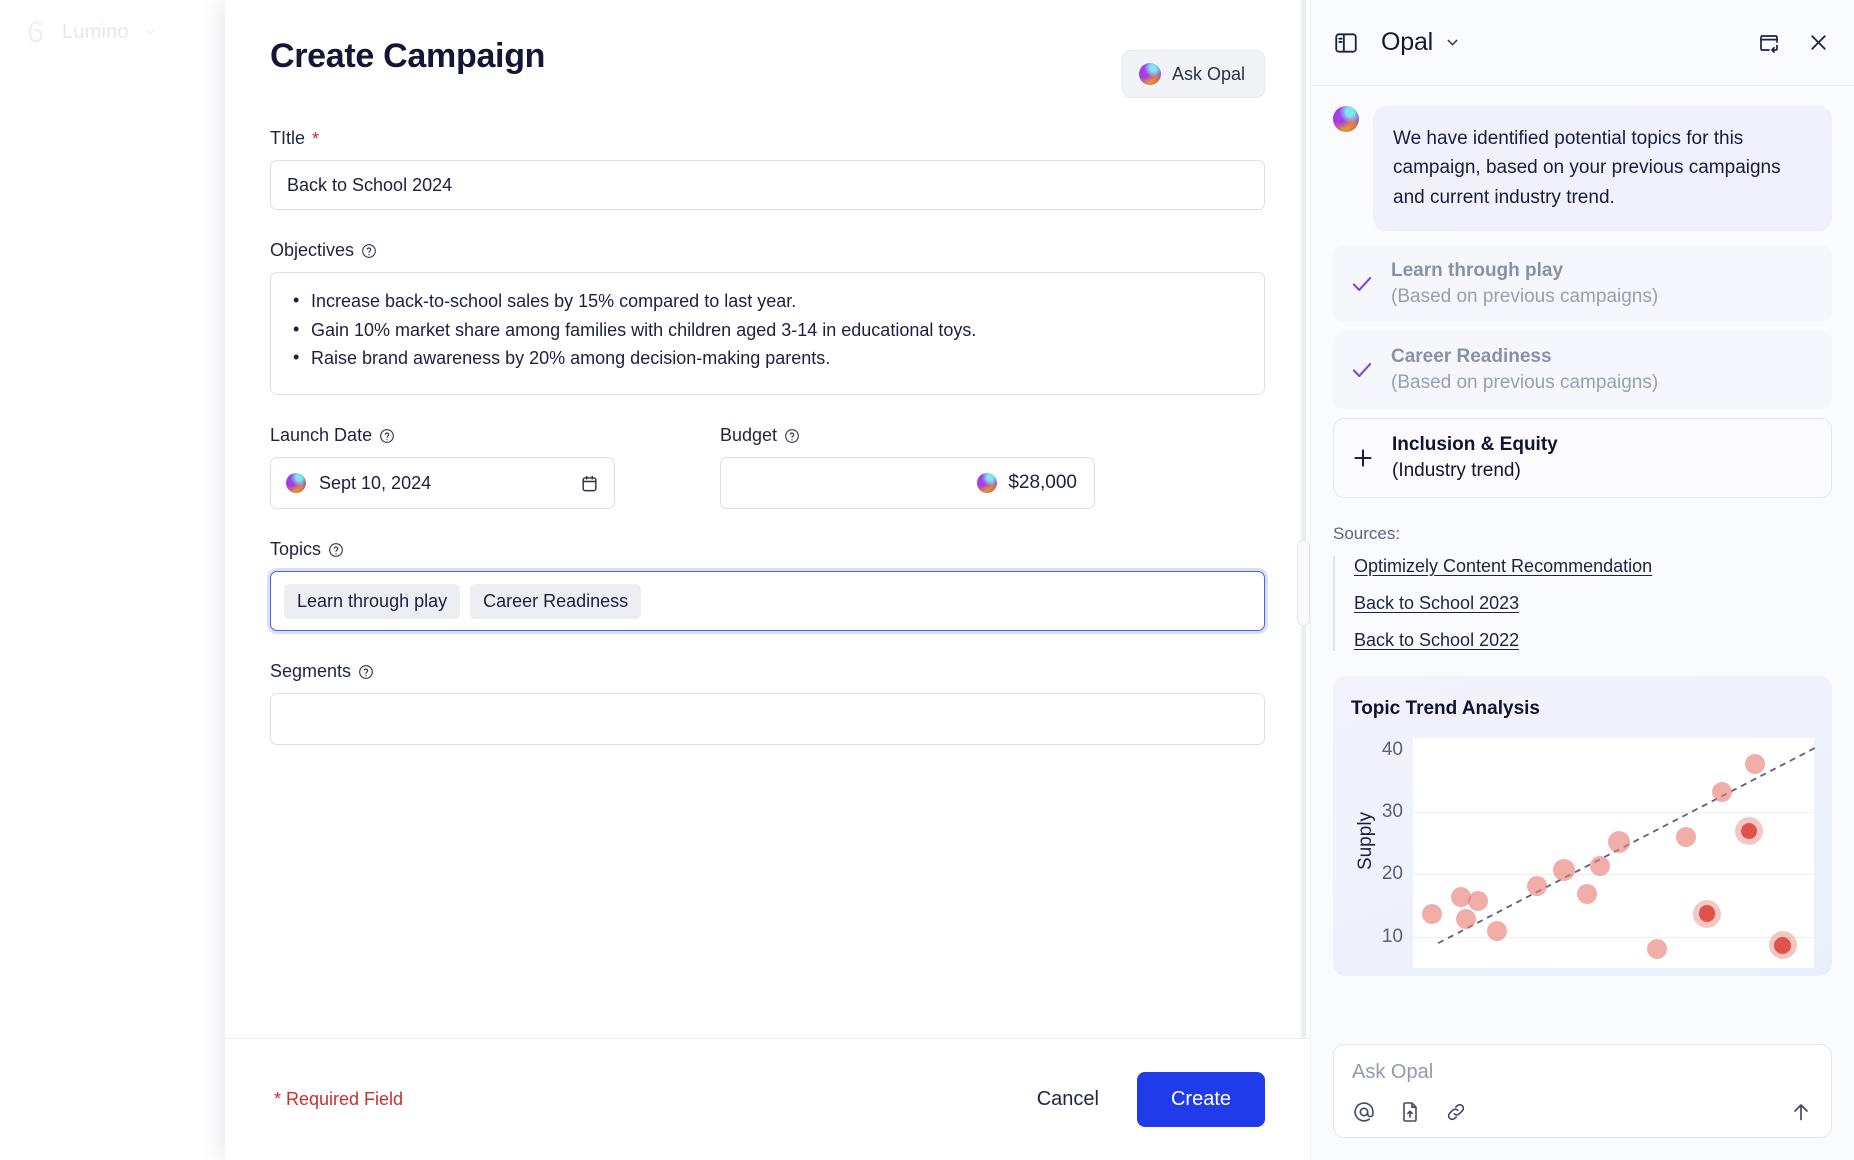 The image size is (1854, 1160). I want to click on app-sidebar-rail, so click(112, 580).